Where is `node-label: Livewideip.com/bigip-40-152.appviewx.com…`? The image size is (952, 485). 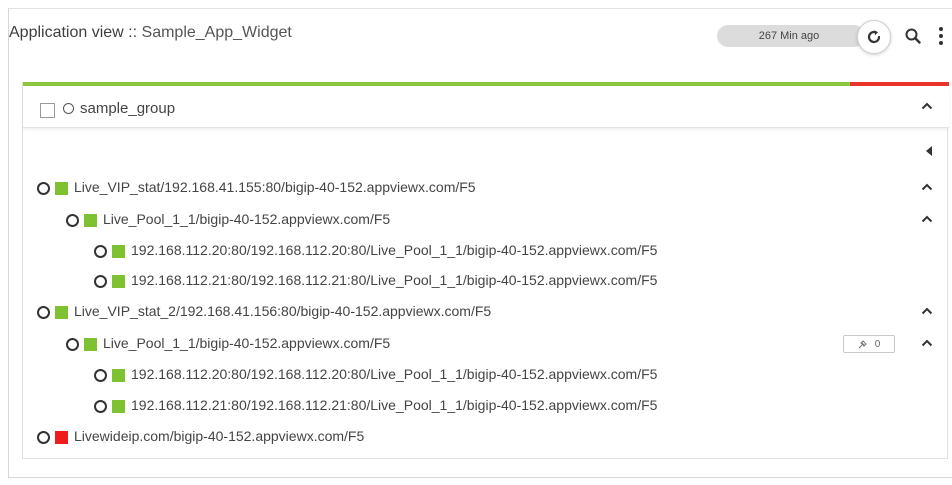 node-label: Livewideip.com/bigip-40-152.appviewx.com… is located at coordinates (219, 436).